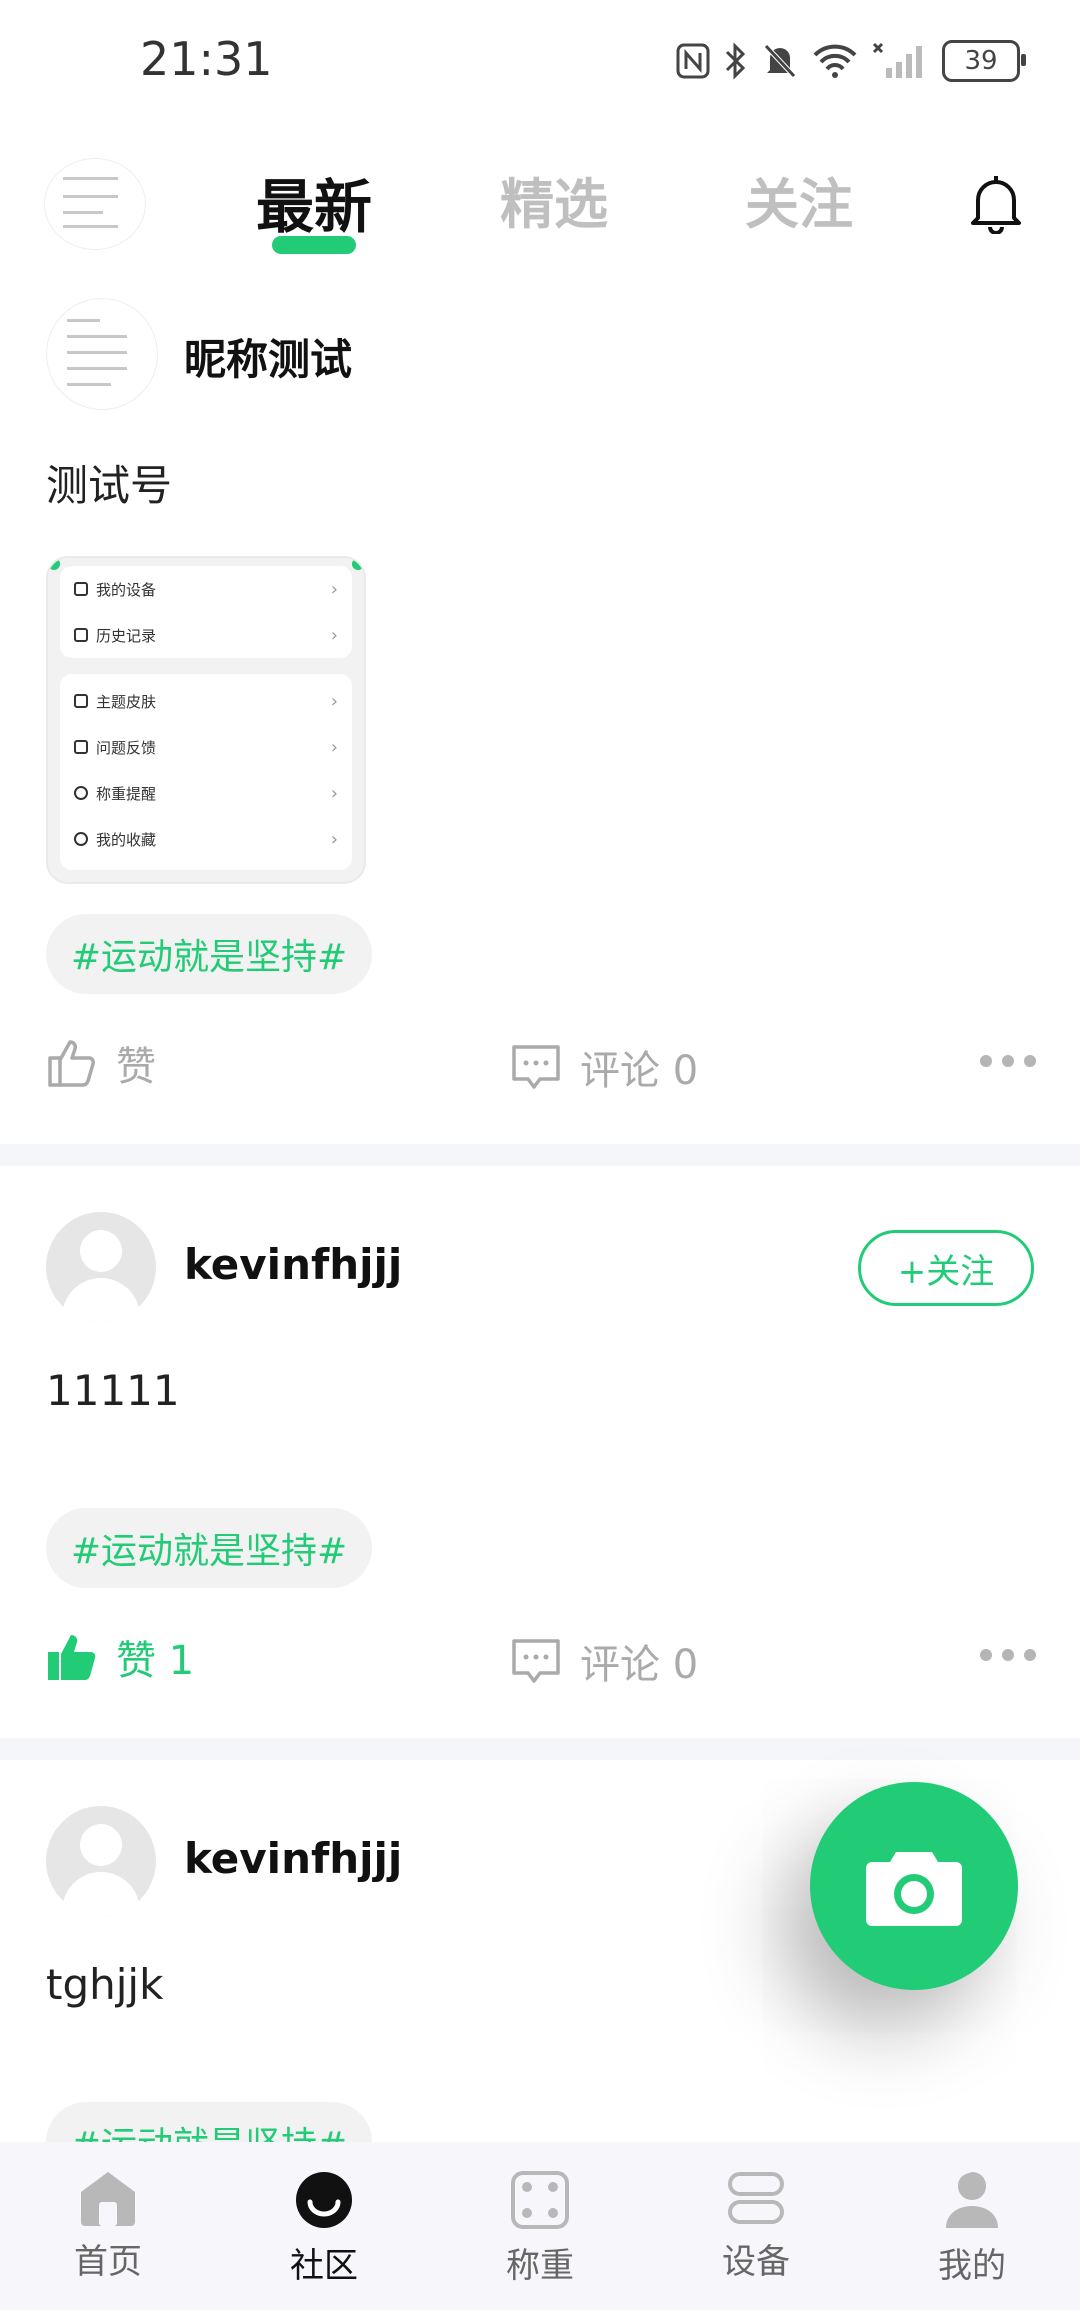 The image size is (1080, 2310). I want to click on nav-community-label: 社区, so click(324, 2266).